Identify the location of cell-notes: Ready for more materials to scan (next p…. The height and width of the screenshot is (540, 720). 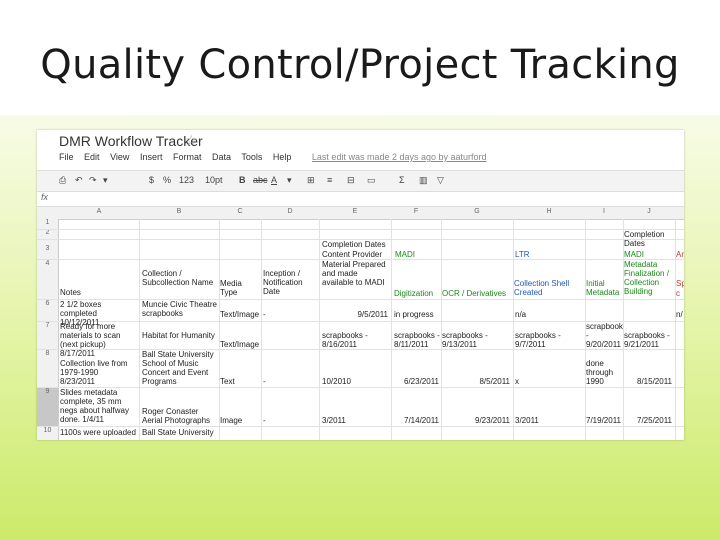
(99, 340).